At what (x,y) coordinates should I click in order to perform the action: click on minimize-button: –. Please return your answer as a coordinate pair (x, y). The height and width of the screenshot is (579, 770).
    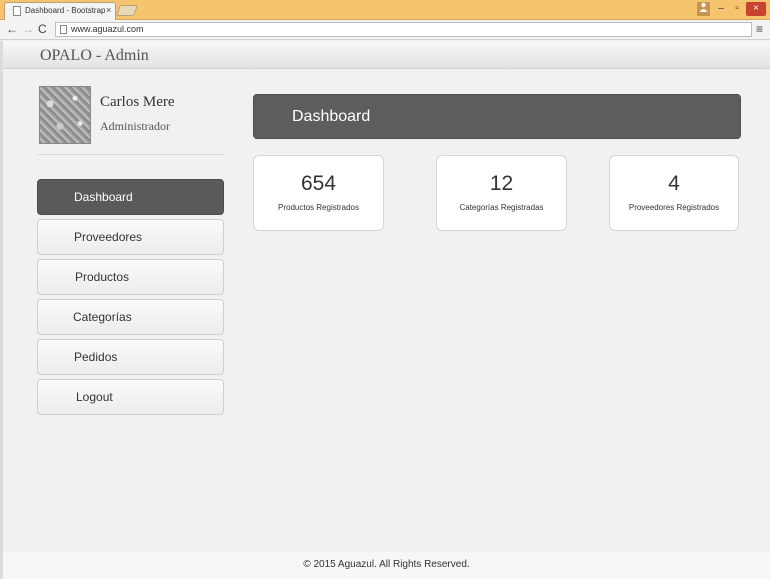
    Looking at the image, I should click on (721, 9).